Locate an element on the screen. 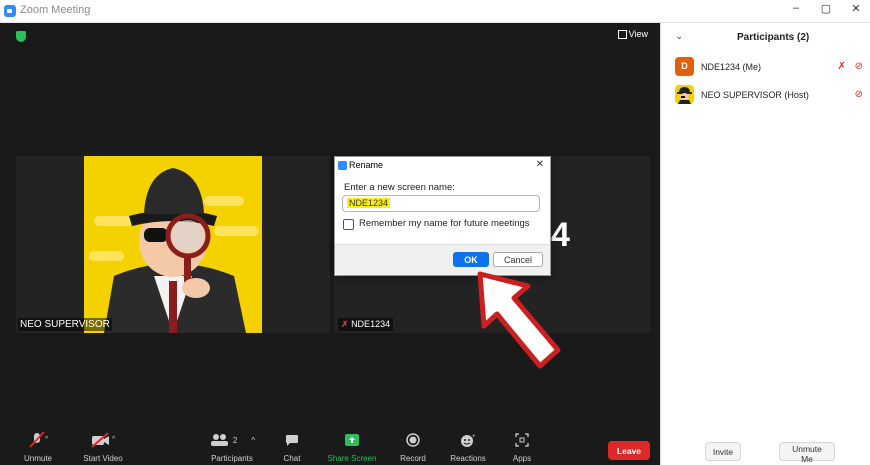 This screenshot has width=870, height=465. unmute-me-button: Unmute Me is located at coordinates (807, 453).